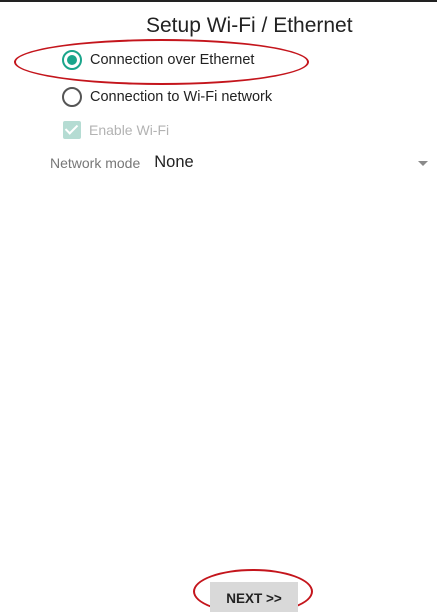 Image resolution: width=437 pixels, height=612 pixels. Describe the element at coordinates (249, 25) in the screenshot. I see `page-title: Setup Wi-Fi / Ethernet` at that location.